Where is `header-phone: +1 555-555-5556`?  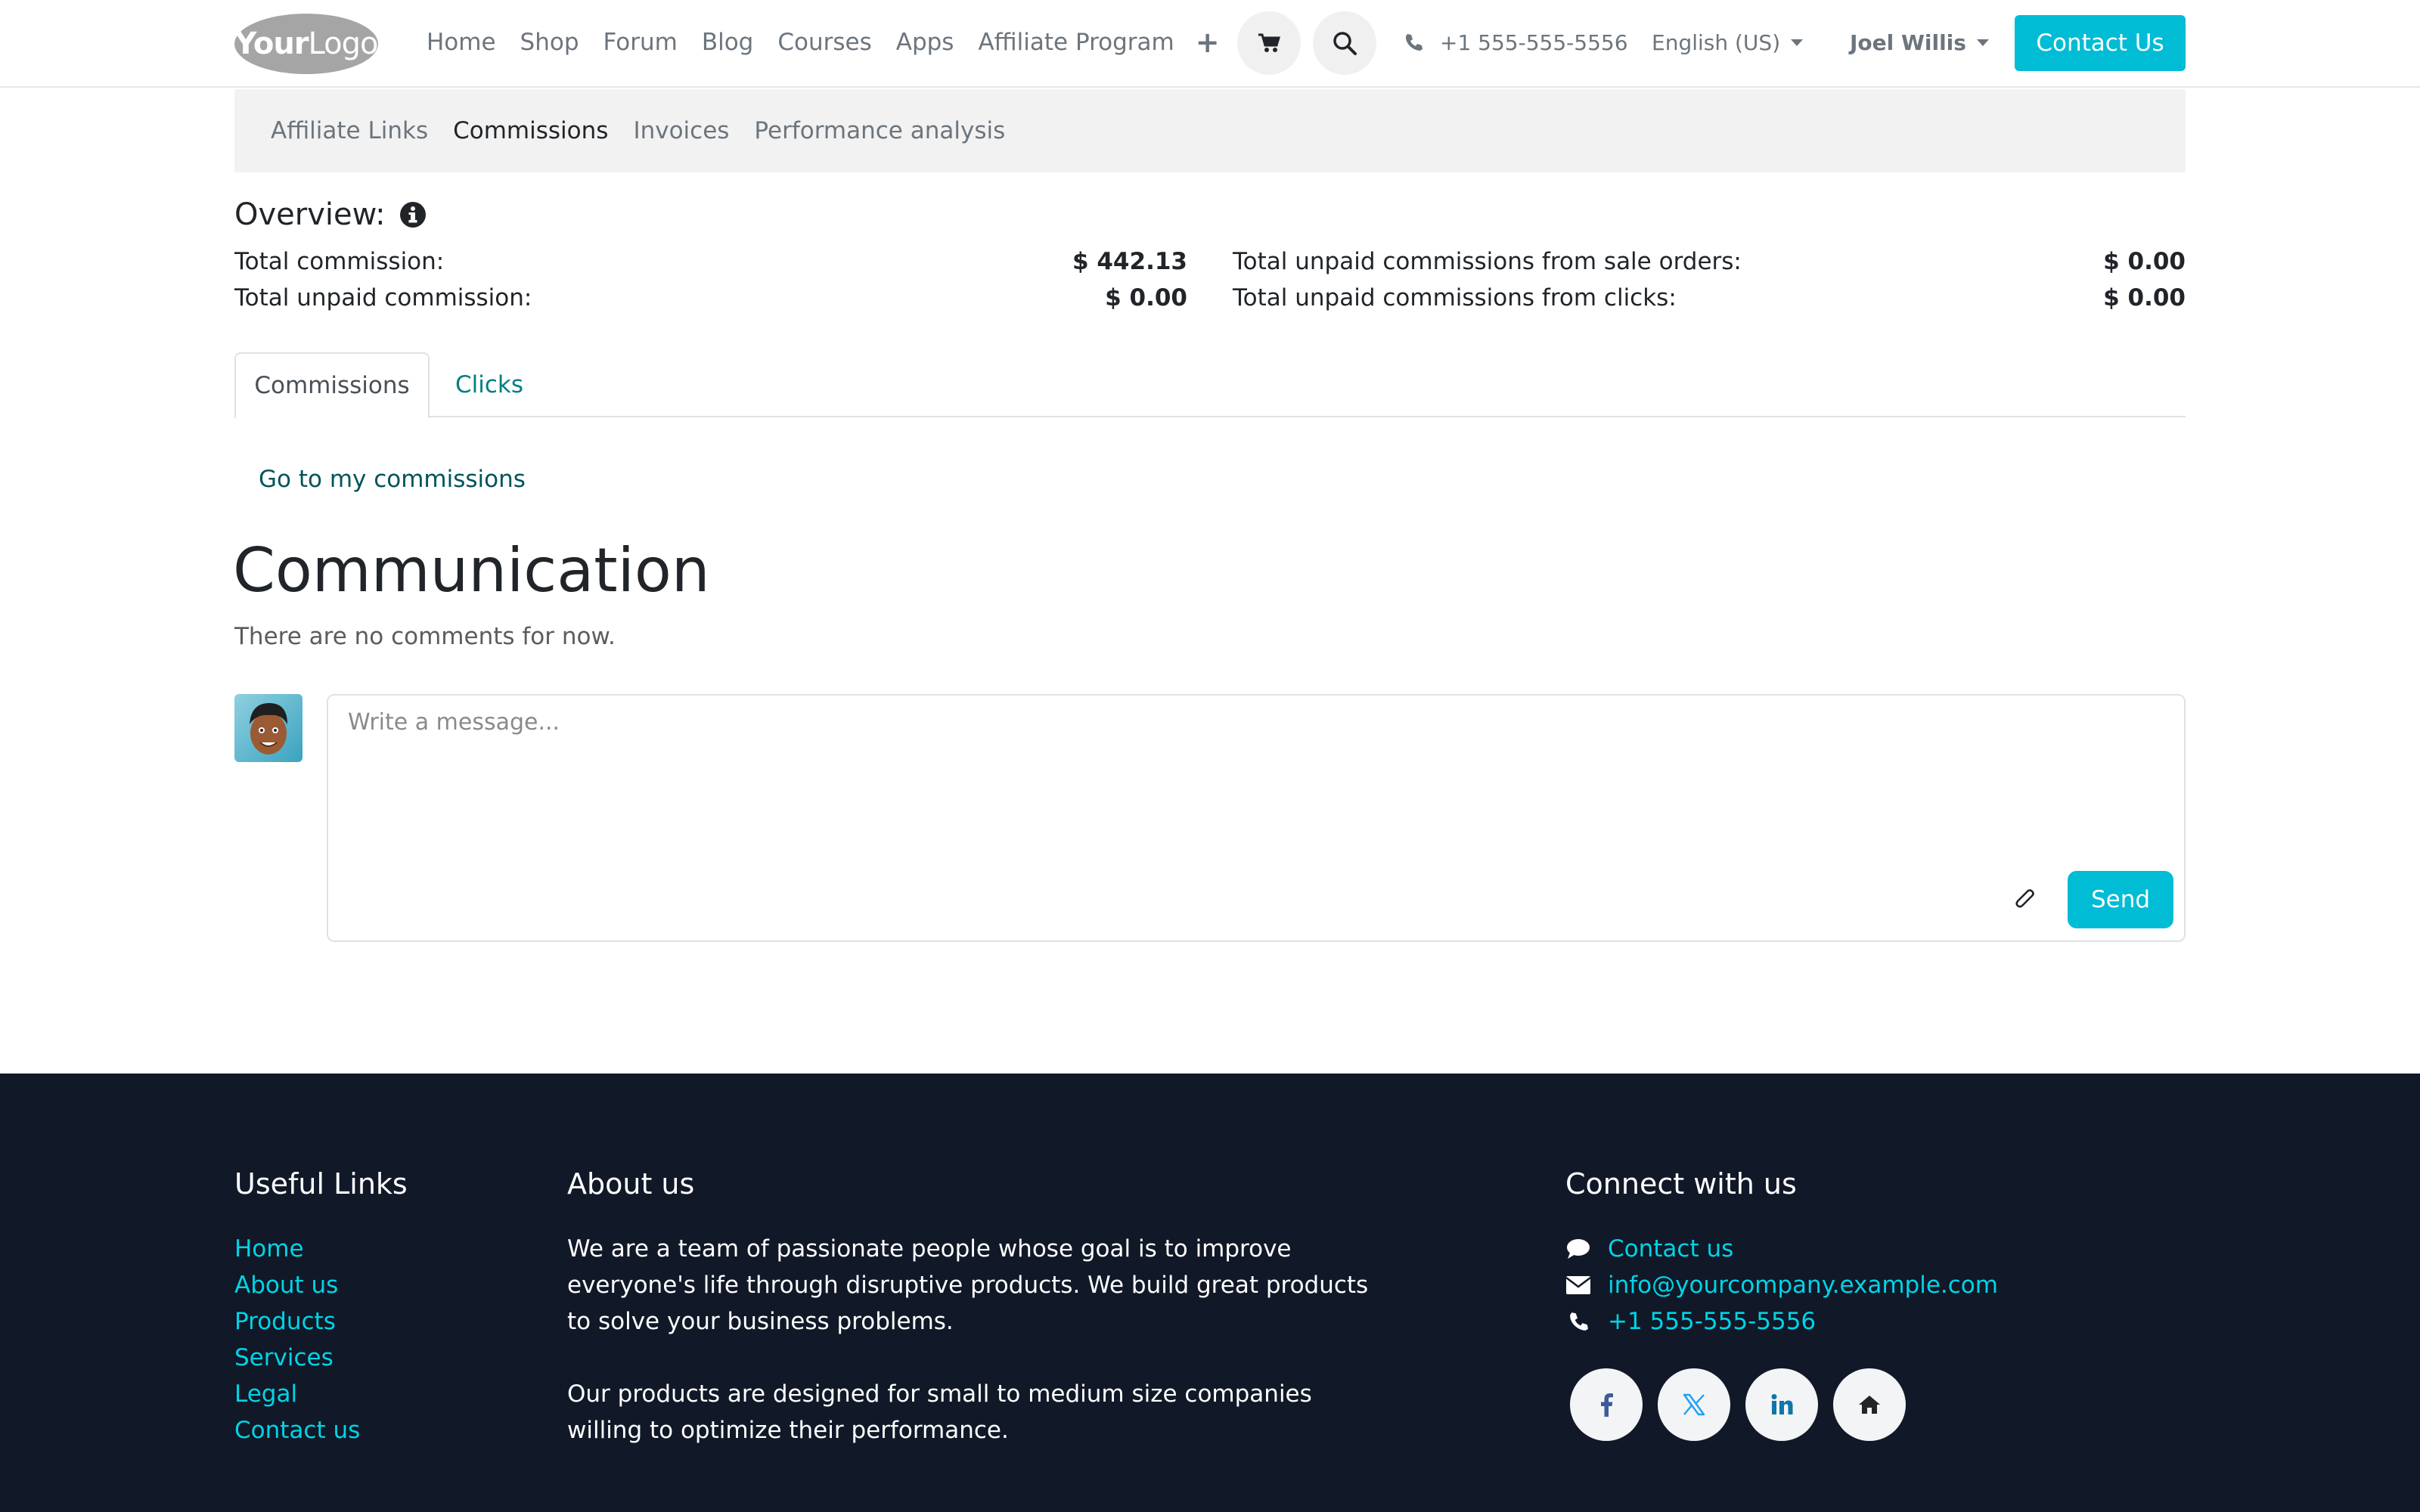 header-phone: +1 555-555-5556 is located at coordinates (1516, 42).